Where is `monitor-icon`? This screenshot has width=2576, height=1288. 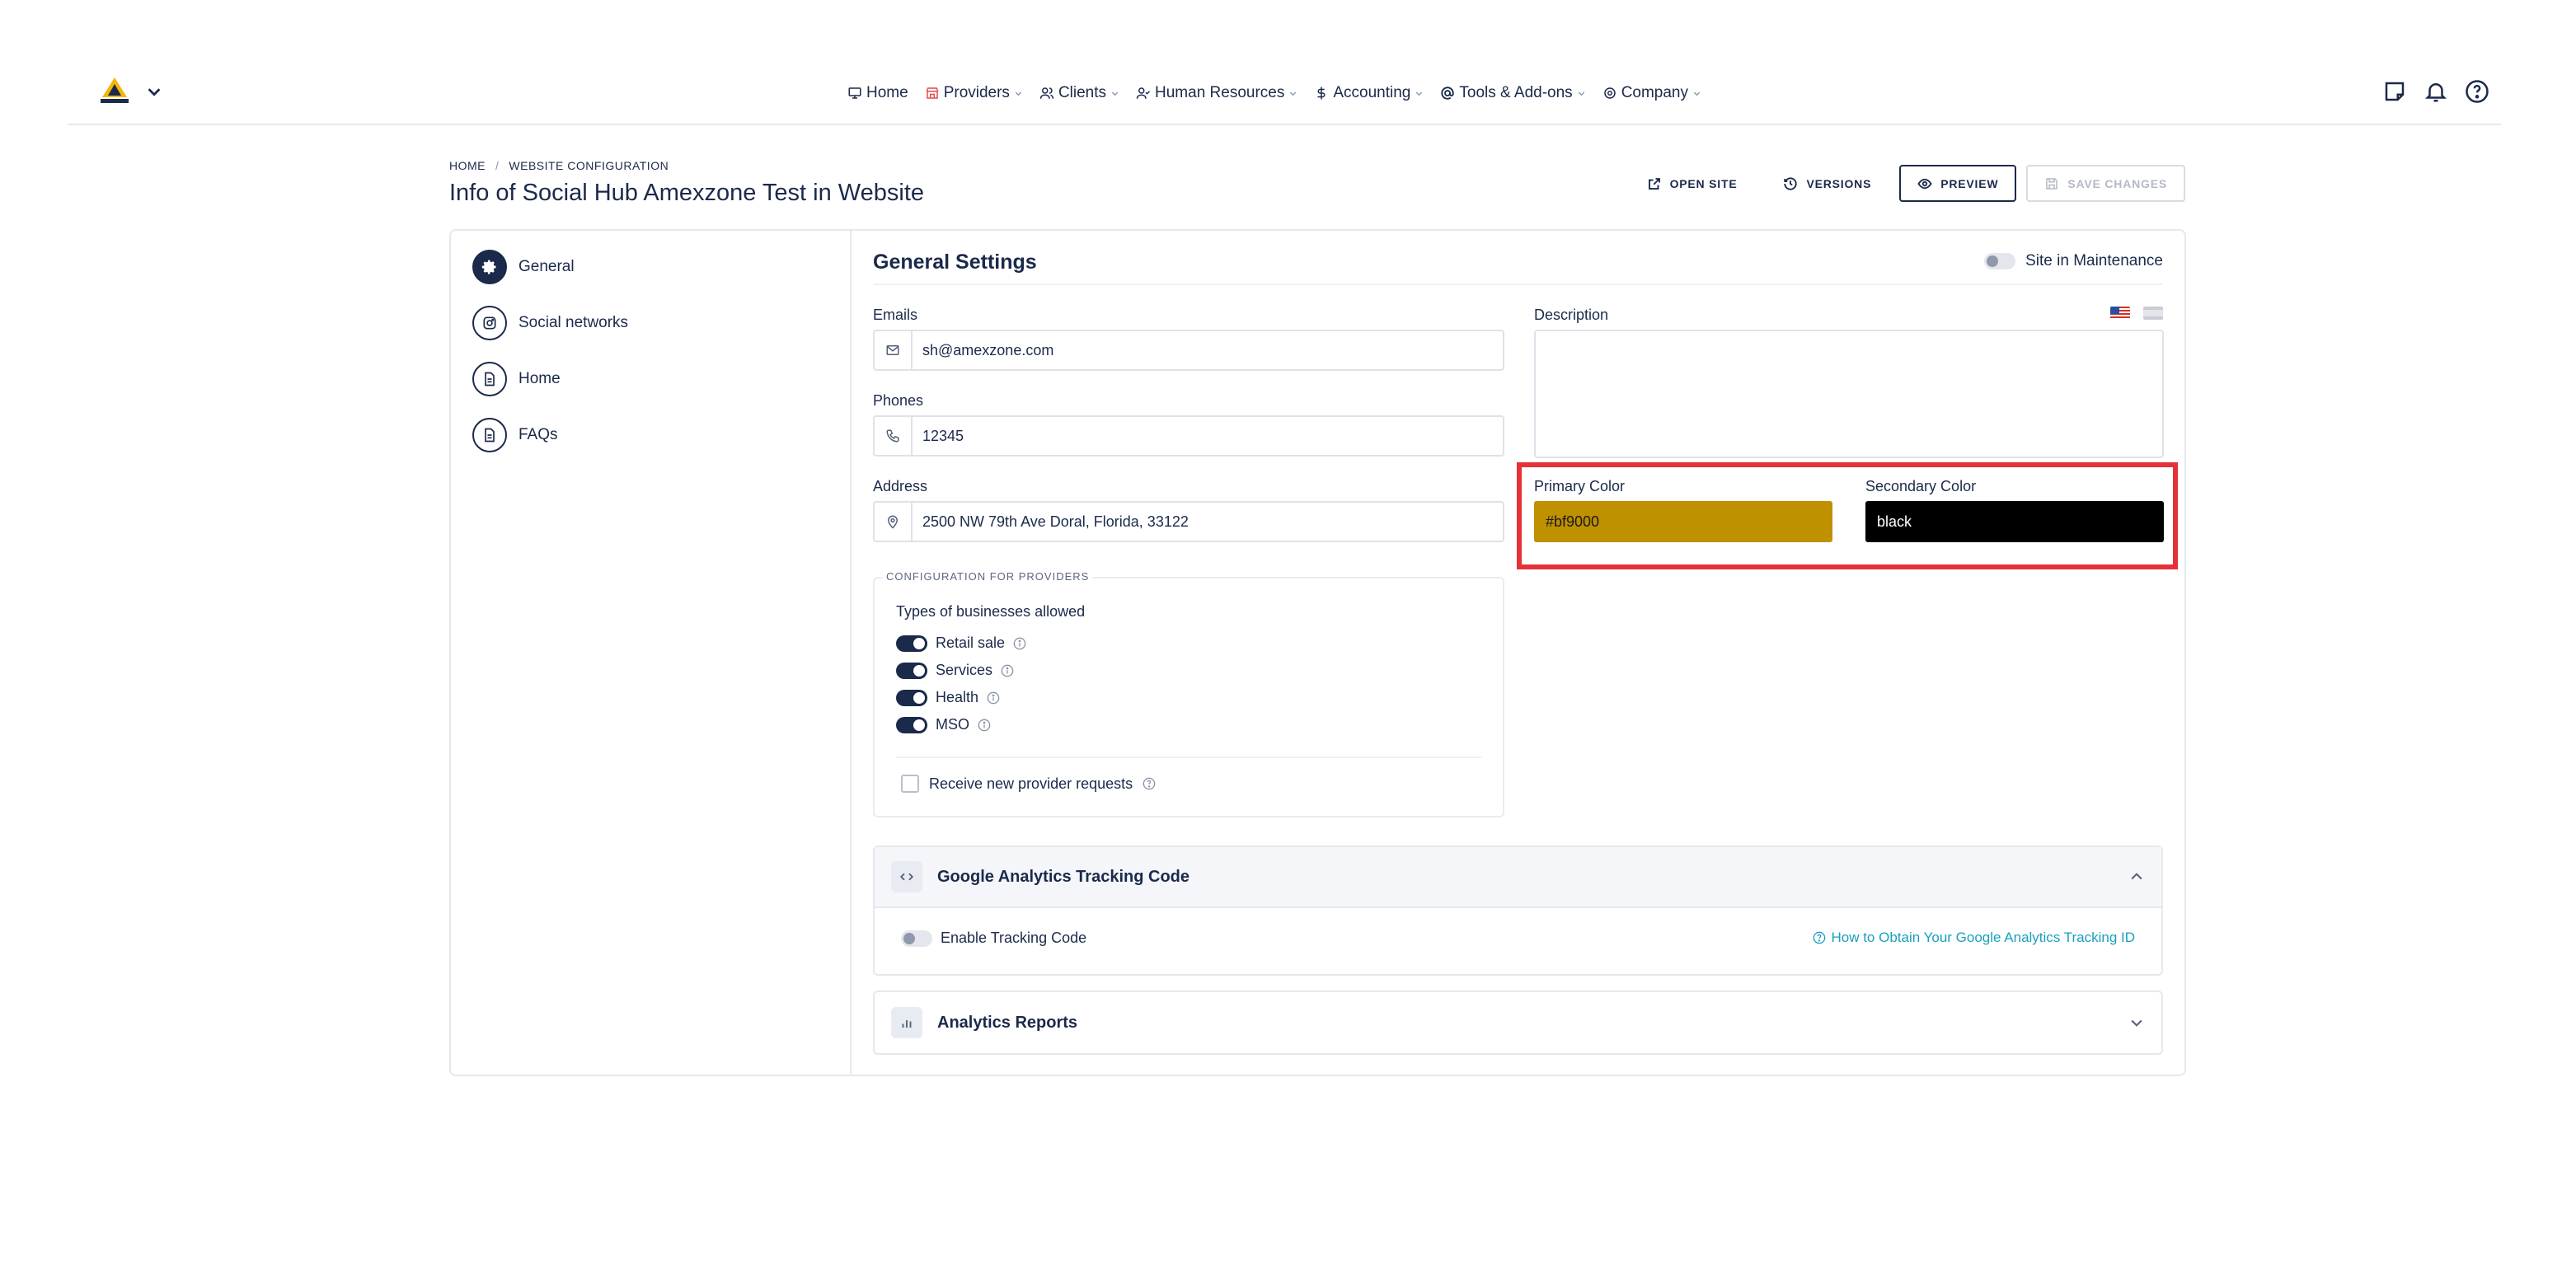 monitor-icon is located at coordinates (854, 93).